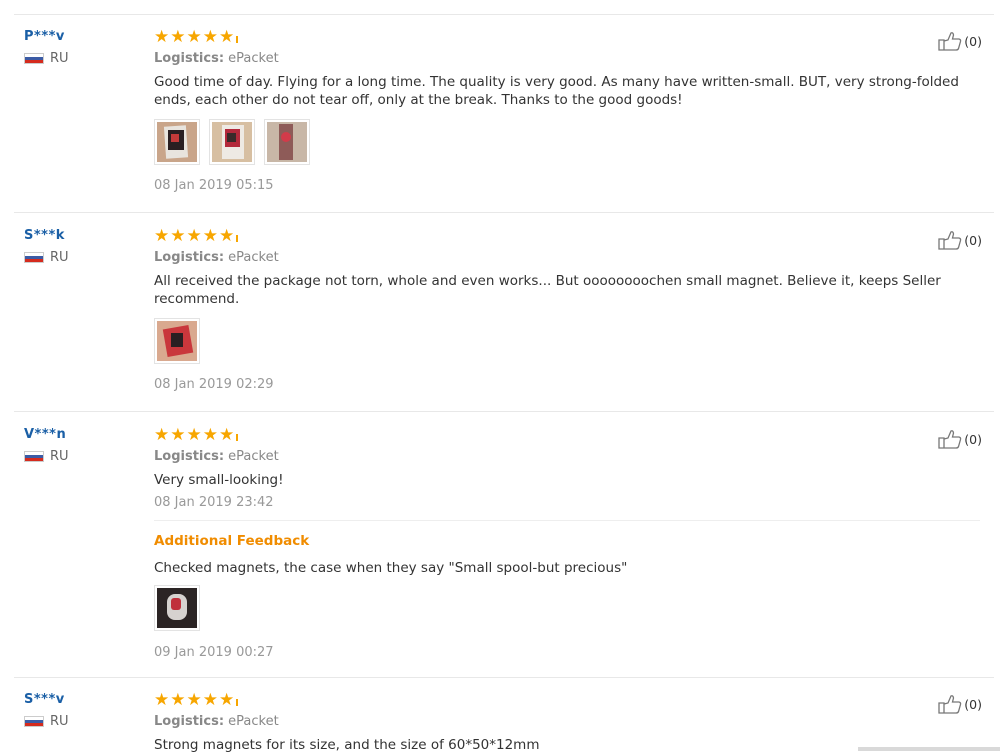 This screenshot has height=754, width=1000. What do you see at coordinates (44, 235) in the screenshot?
I see `reviewer-name: S***k` at bounding box center [44, 235].